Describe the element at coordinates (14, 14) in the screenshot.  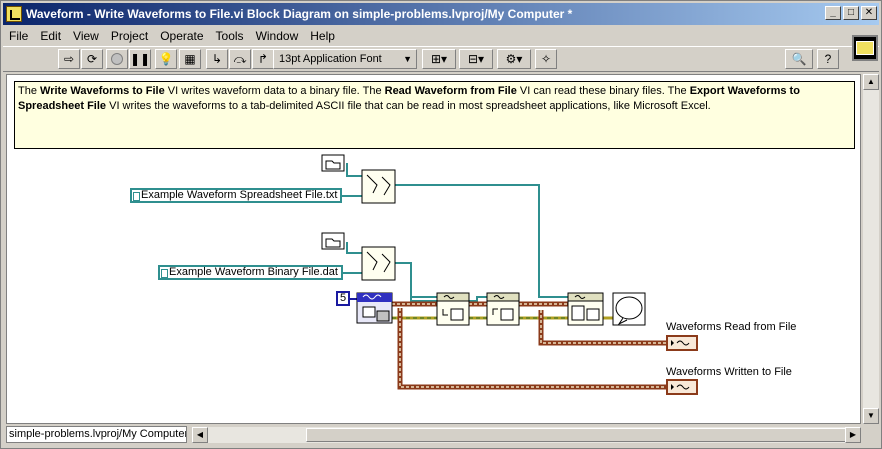
I see `labview-app-icon` at that location.